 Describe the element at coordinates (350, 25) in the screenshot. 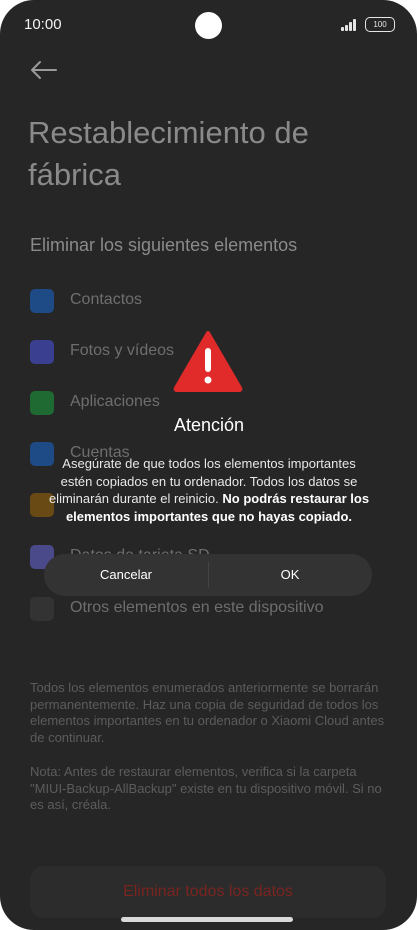

I see `signal-icon` at that location.